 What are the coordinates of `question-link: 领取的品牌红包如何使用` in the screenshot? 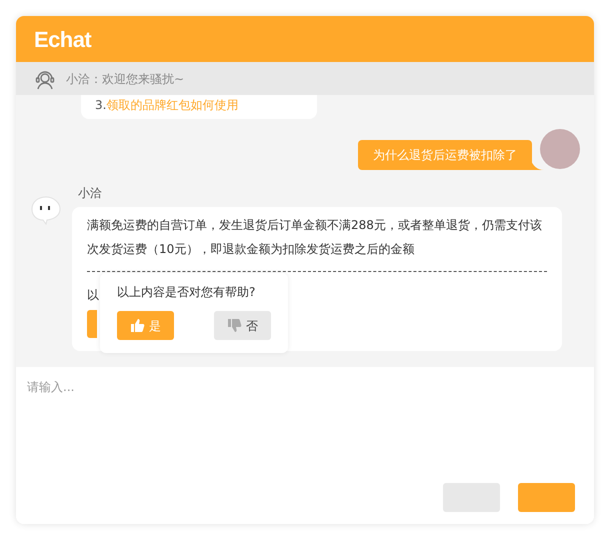 It's located at (172, 105).